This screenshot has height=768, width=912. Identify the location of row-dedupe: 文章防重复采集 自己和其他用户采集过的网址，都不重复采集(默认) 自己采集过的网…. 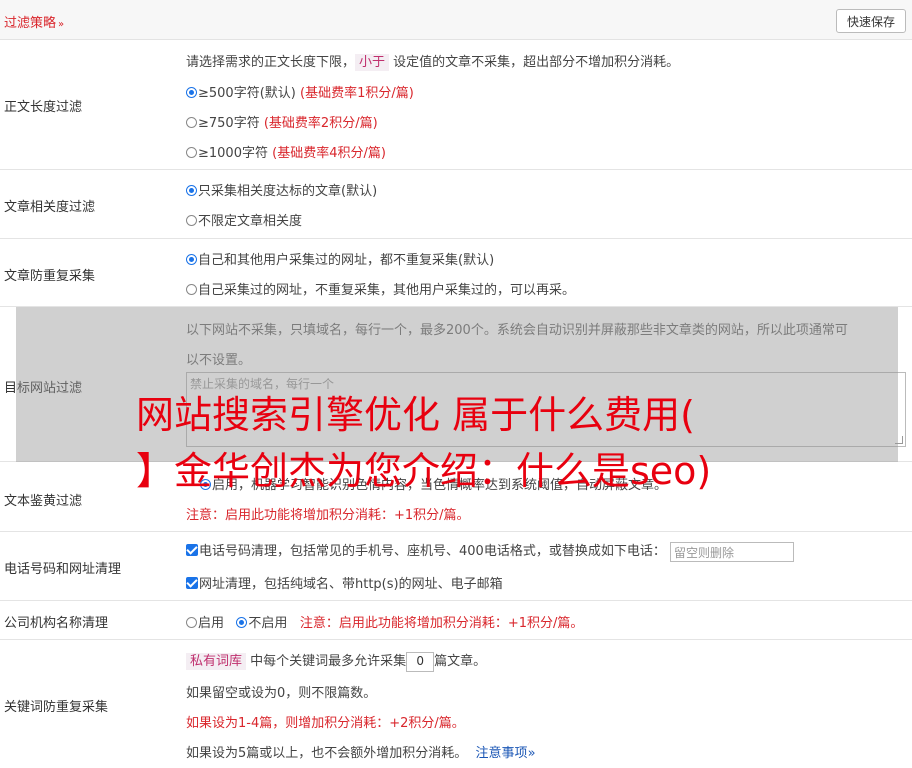
(456, 273).